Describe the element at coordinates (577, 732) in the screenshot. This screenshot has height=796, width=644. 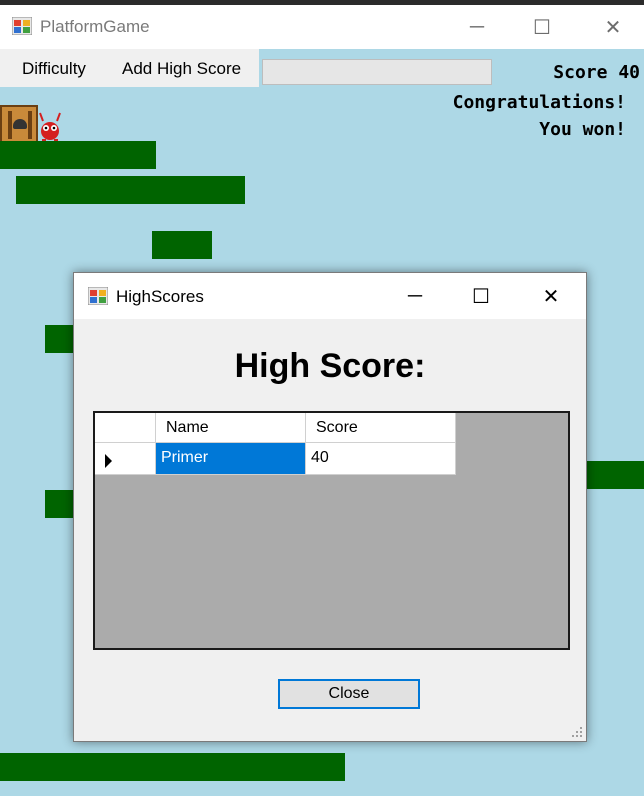
I see `resize-grip-icon` at that location.